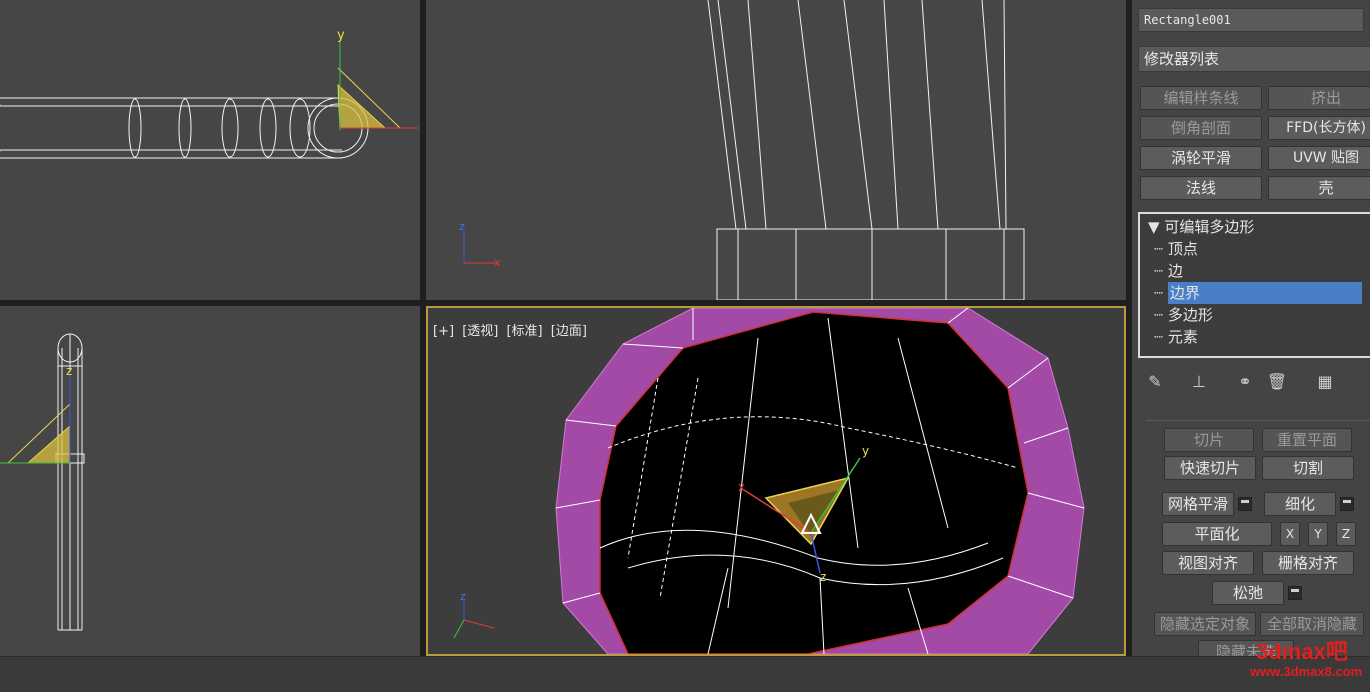  Describe the element at coordinates (1308, 468) in the screenshot. I see `cut-button: 切割` at that location.